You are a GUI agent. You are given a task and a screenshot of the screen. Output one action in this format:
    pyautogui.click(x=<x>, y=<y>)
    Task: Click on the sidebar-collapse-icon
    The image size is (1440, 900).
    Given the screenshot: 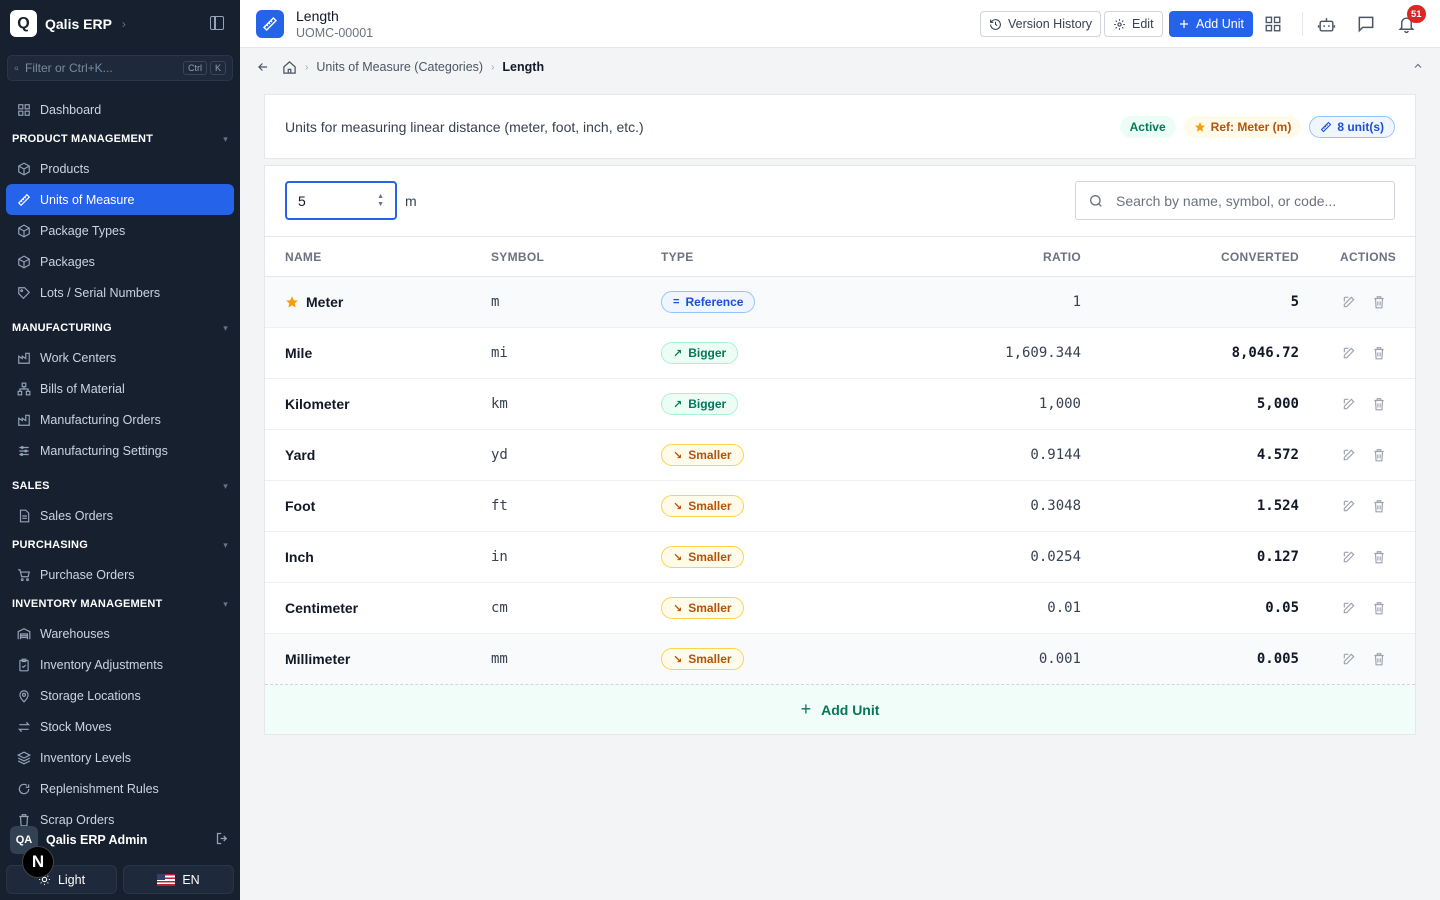 What is the action you would take?
    pyautogui.click(x=217, y=23)
    